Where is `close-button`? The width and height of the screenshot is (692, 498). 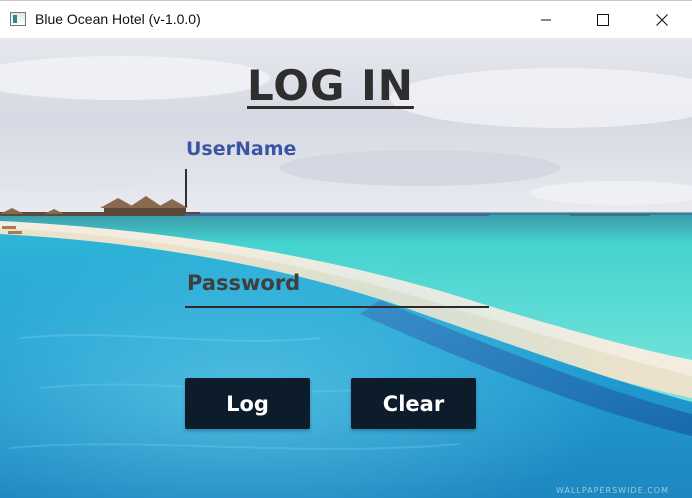 close-button is located at coordinates (662, 19).